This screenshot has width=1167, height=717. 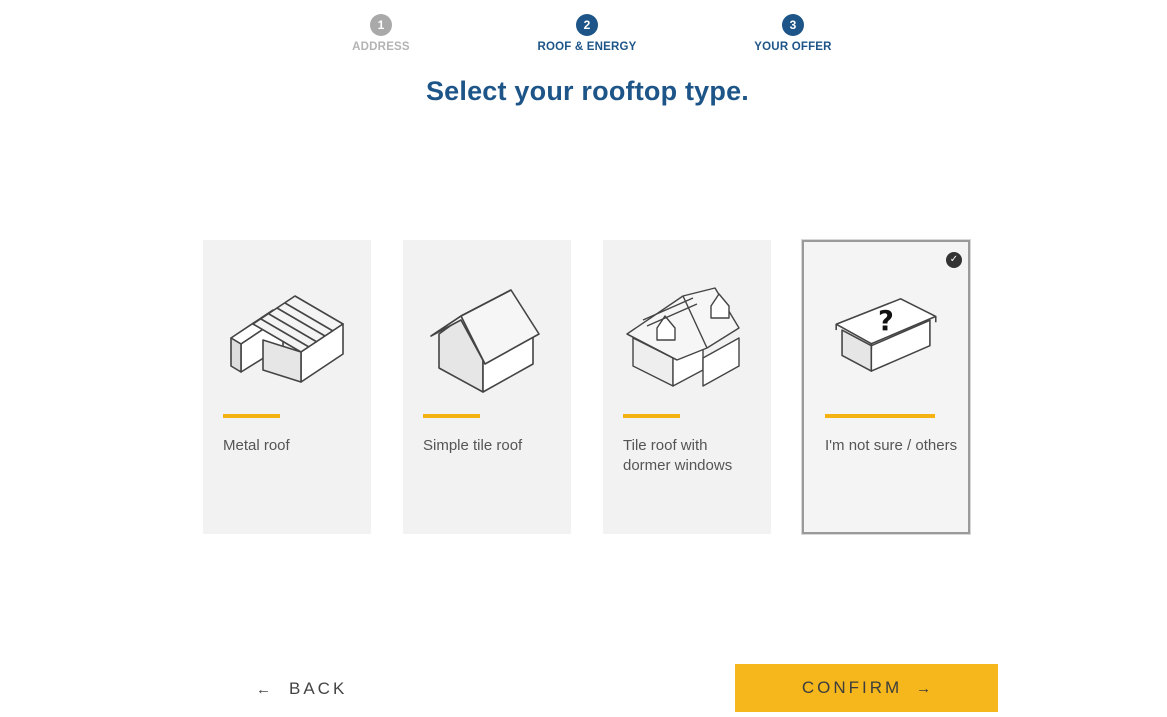 I want to click on dormer-roof-house-icon, so click(x=683, y=337).